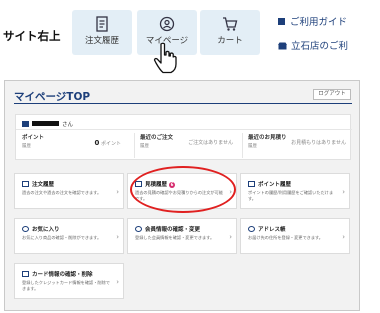 Image resolution: width=380 pixels, height=313 pixels. I want to click on hand-pointer-icon, so click(165, 58).